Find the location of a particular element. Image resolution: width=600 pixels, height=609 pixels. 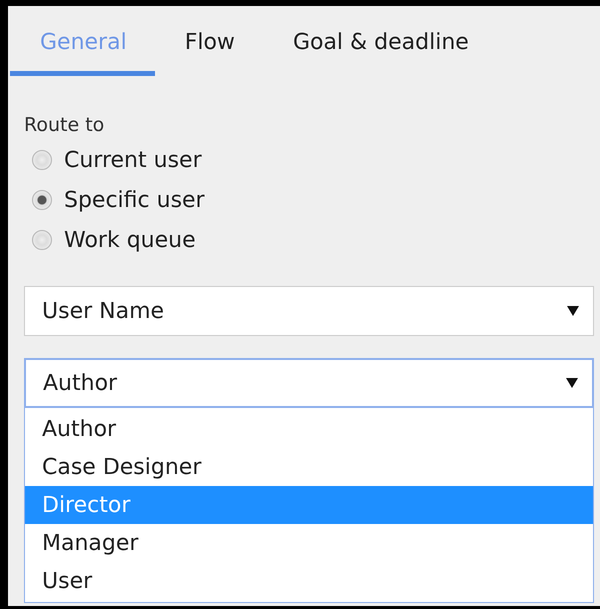

radio-label: Specific user is located at coordinates (134, 200).